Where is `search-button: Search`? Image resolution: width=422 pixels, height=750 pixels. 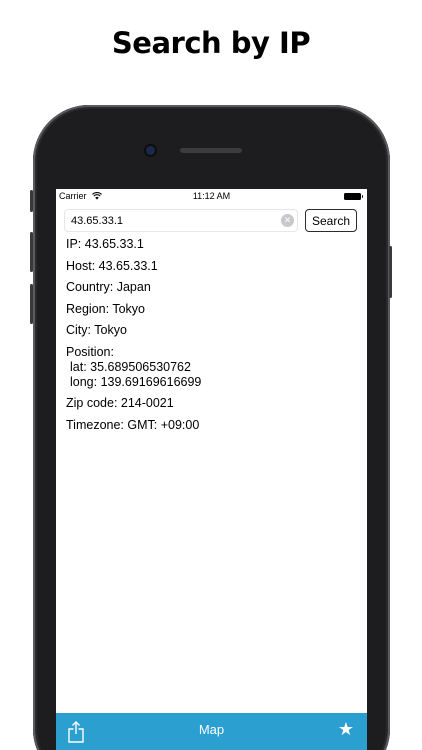 search-button: Search is located at coordinates (331, 220).